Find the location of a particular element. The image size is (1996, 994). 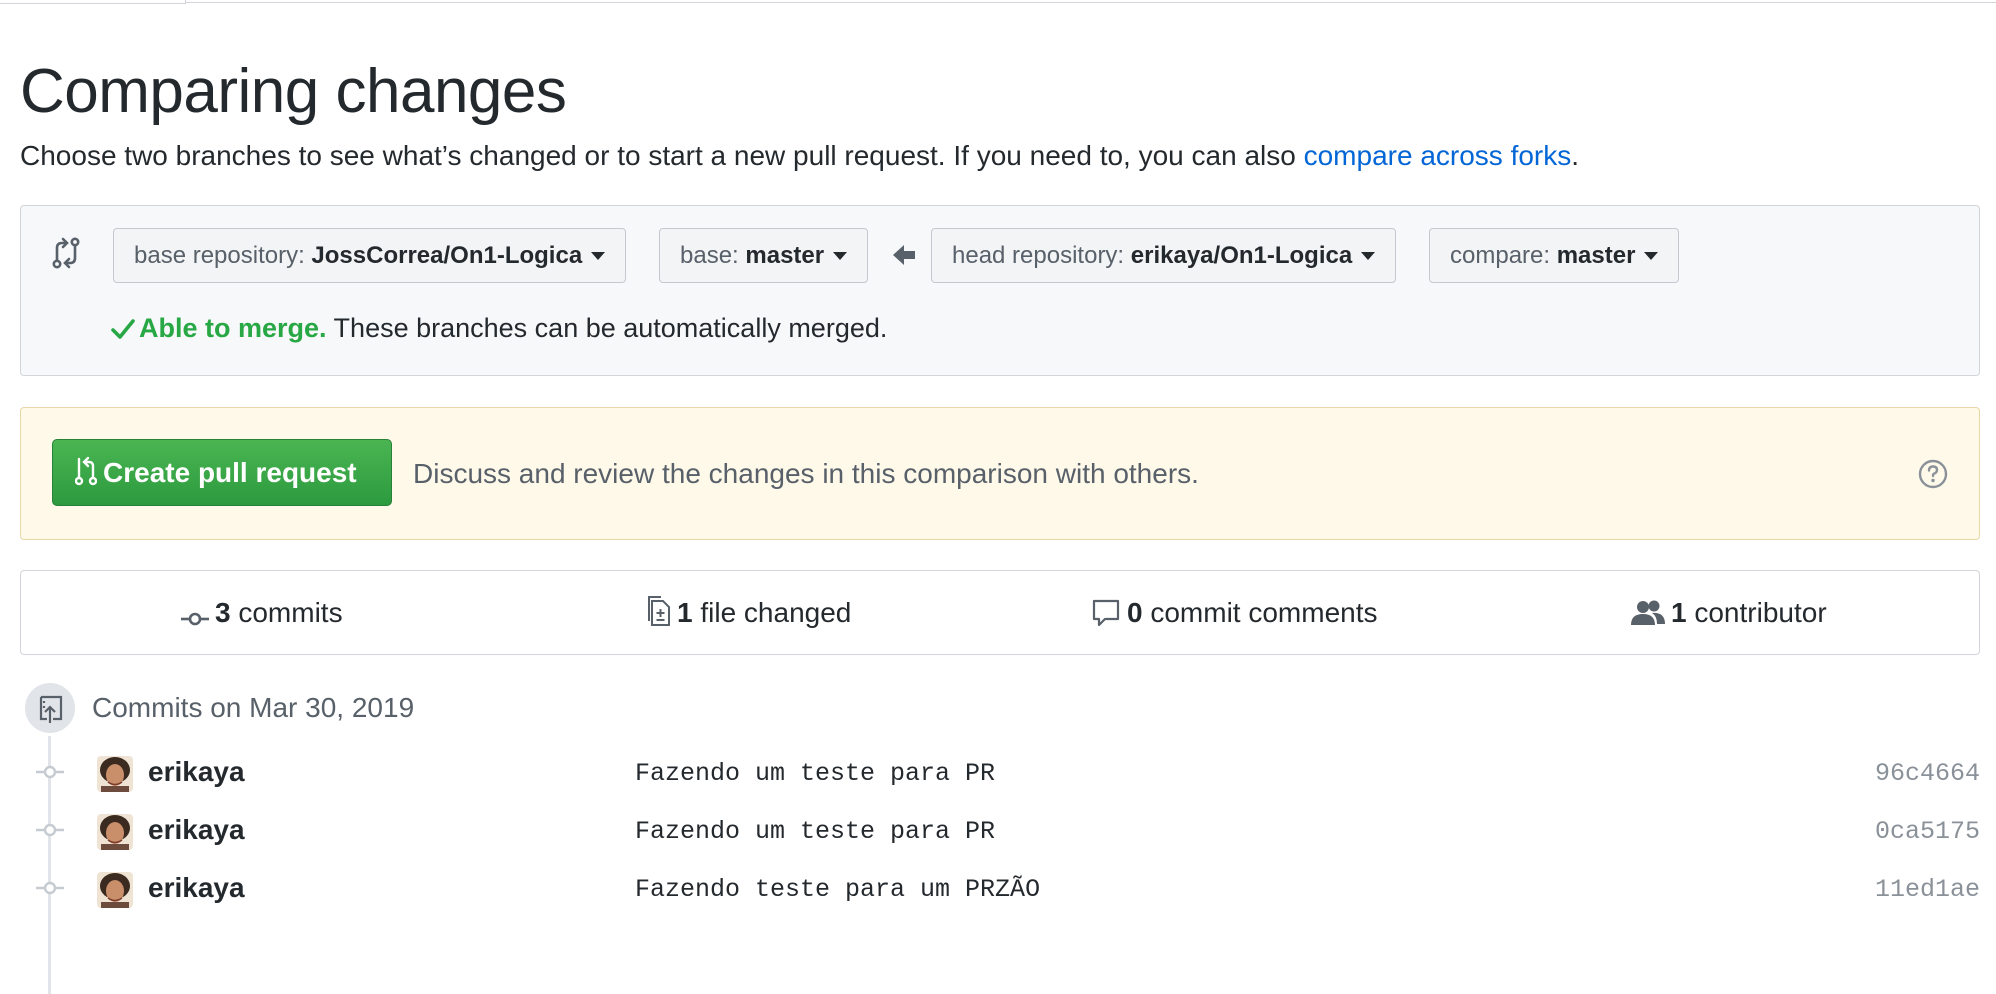

base-branch-value: master is located at coordinates (785, 255).